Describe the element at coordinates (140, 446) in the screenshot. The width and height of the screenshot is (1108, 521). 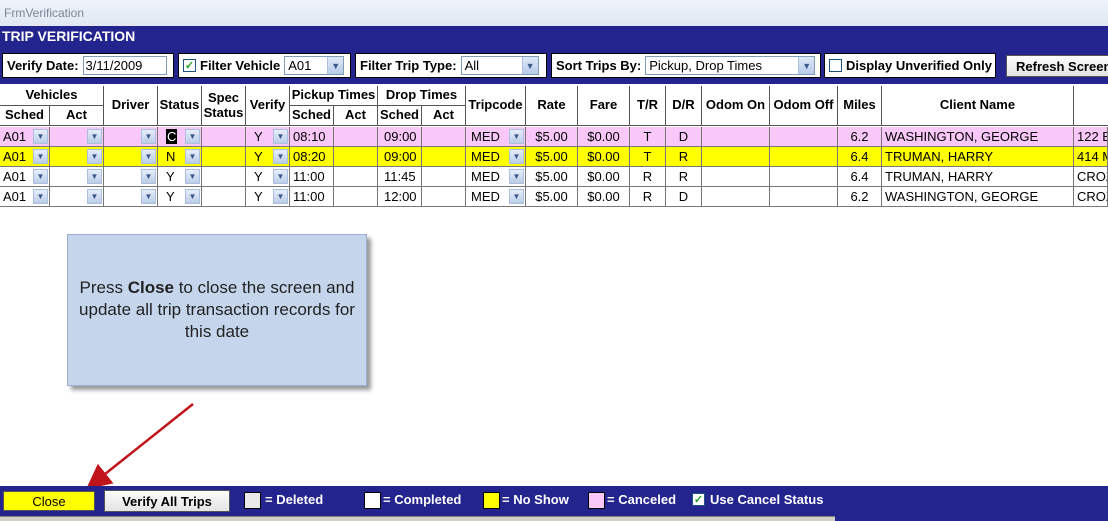
I see `pointer-arrow` at that location.